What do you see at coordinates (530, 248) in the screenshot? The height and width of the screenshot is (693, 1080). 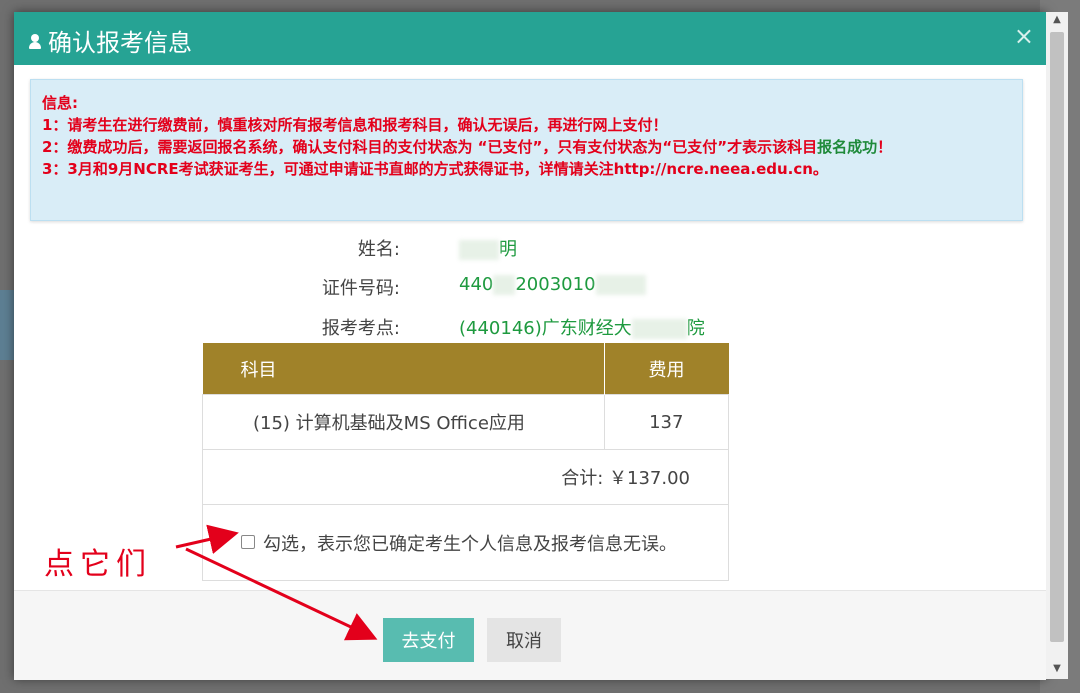 I see `name-row: 姓名: 明` at bounding box center [530, 248].